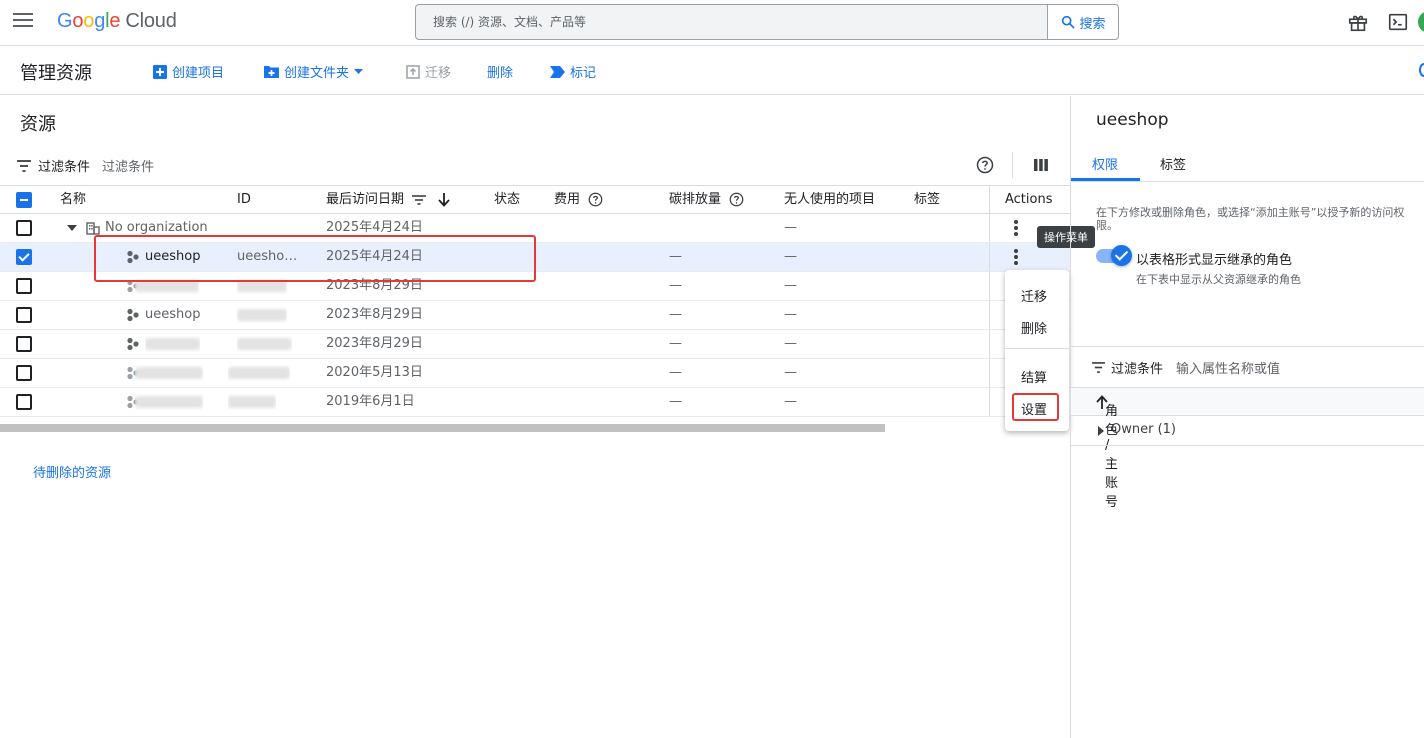 The image size is (1424, 738). I want to click on table-row: 2020年5月13日 — —, so click(535, 373).